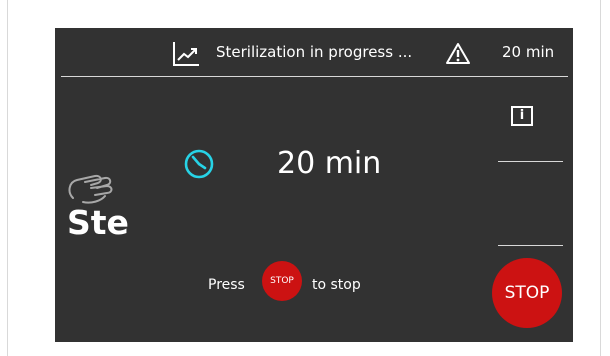 The width and height of the screenshot is (610, 356). I want to click on remaining-time-header: 20 min, so click(528, 52).